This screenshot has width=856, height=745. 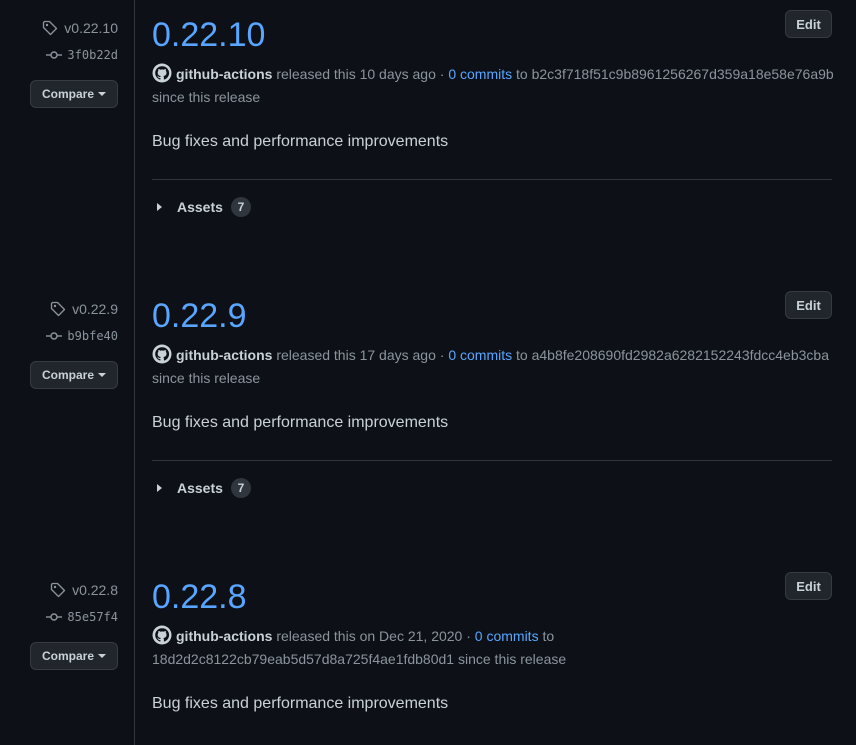 What do you see at coordinates (92, 617) in the screenshot?
I see `commit-hash: 85e57f4` at bounding box center [92, 617].